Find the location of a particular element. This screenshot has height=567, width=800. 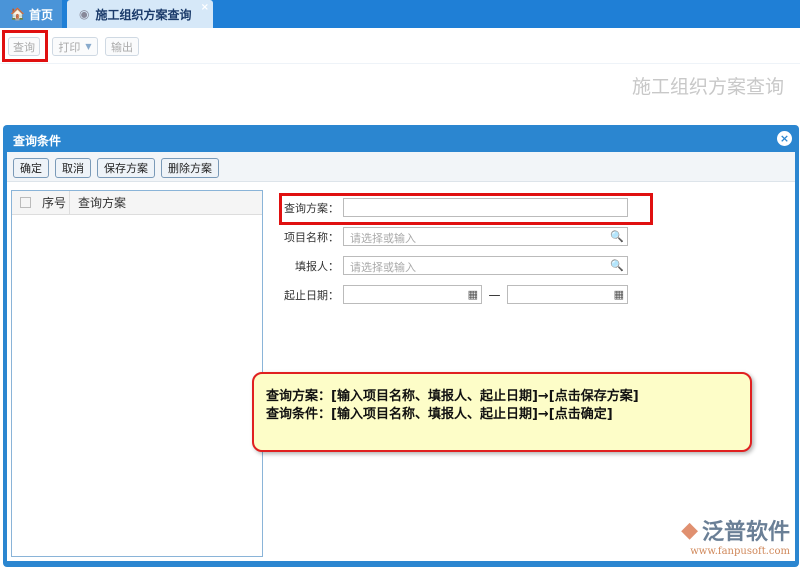

delete-scheme-button: 删除方案 is located at coordinates (190, 168).